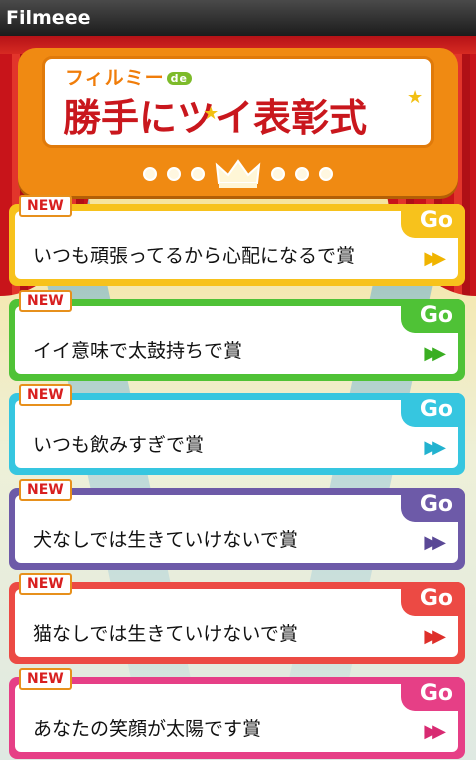 Image resolution: width=476 pixels, height=760 pixels. I want to click on banner-panel: フィルミー de 勝手にツイ表彰式 ★ ★, so click(238, 102).